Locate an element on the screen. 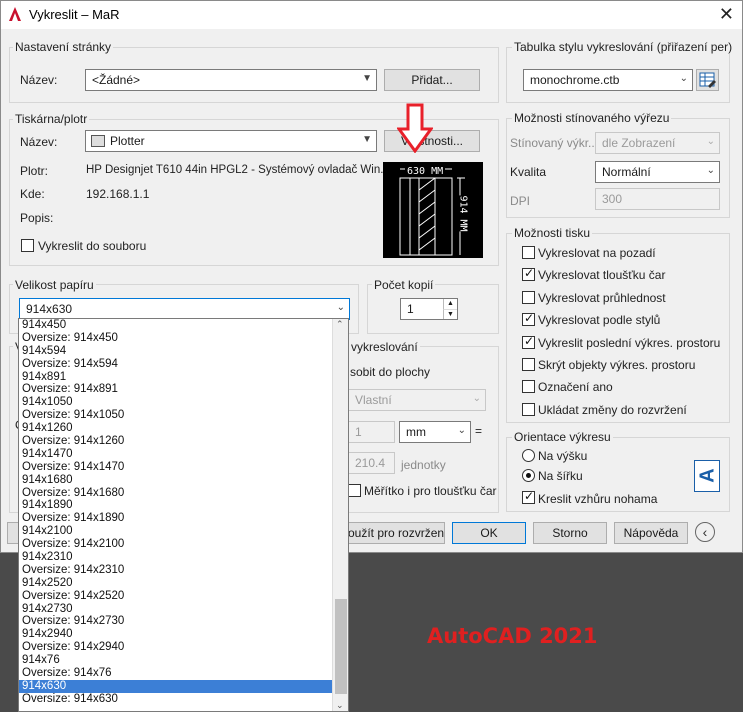 The width and height of the screenshot is (743, 712). paper-size-option: Oversize: 914x594 is located at coordinates (183, 364).